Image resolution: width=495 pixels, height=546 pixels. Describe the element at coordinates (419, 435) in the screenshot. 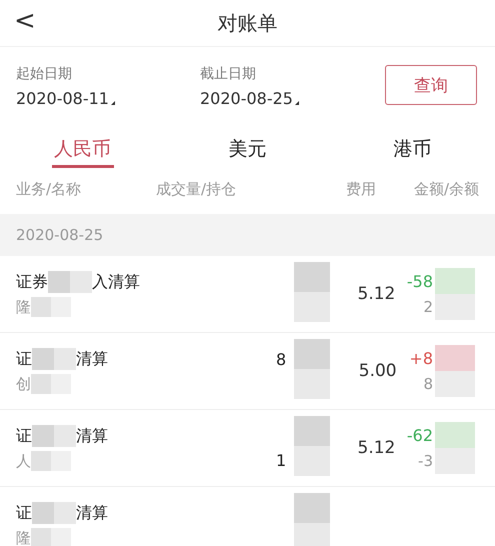

I see `amount-text: -62` at that location.